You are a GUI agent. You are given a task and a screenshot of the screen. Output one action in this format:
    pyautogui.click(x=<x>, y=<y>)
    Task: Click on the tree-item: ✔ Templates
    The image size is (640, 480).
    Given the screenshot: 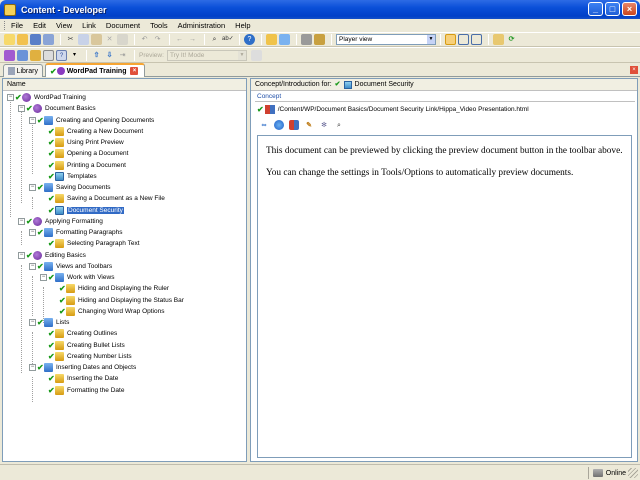 What is the action you would take?
    pyautogui.click(x=68, y=176)
    